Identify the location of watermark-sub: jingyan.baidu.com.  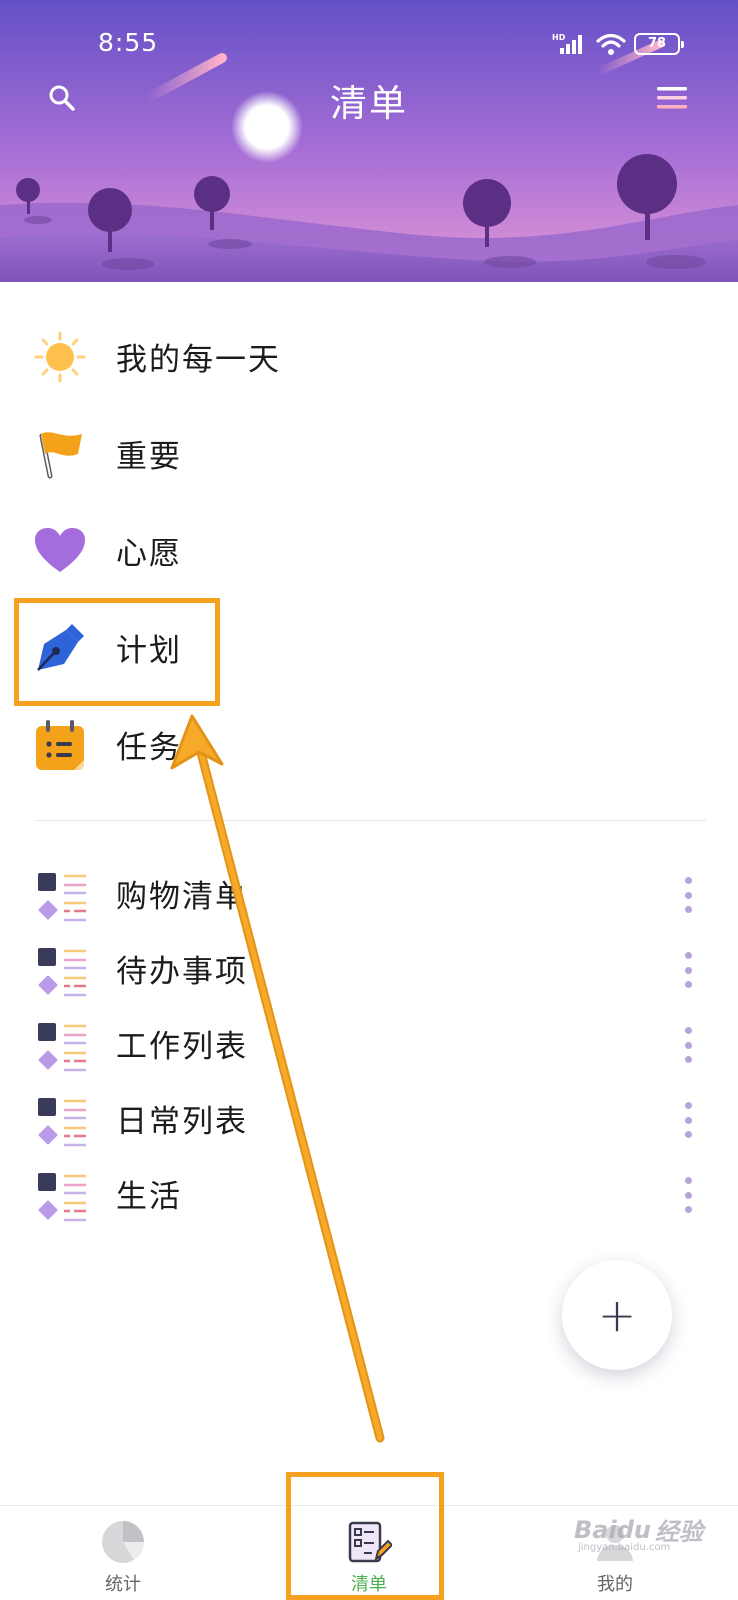
(624, 1547).